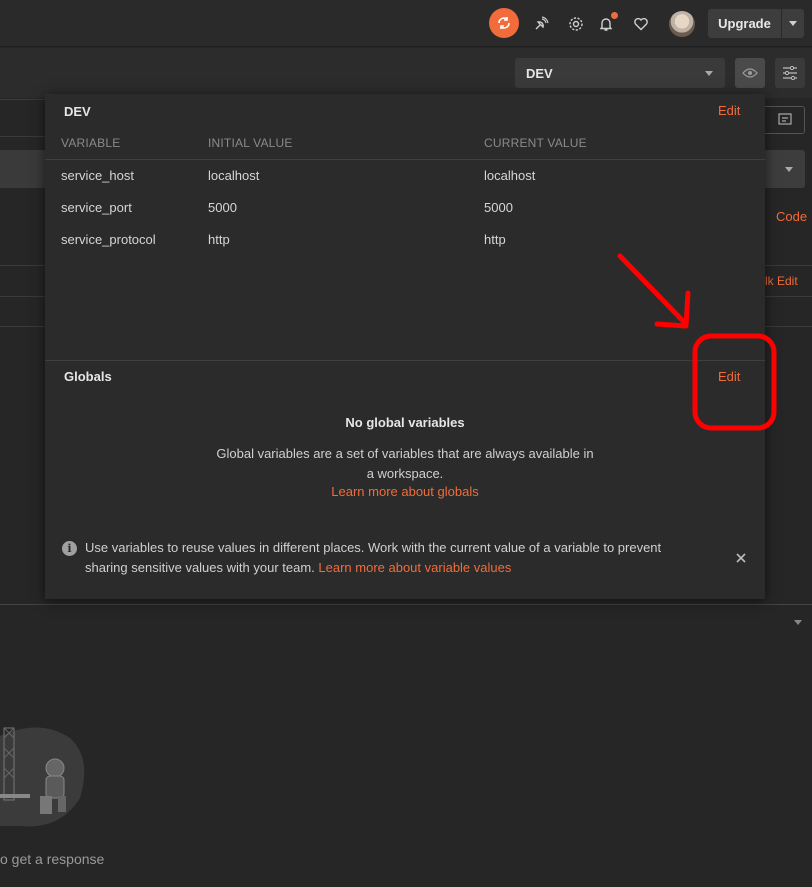 The height and width of the screenshot is (887, 812). I want to click on edit-globals-link: Edit, so click(729, 376).